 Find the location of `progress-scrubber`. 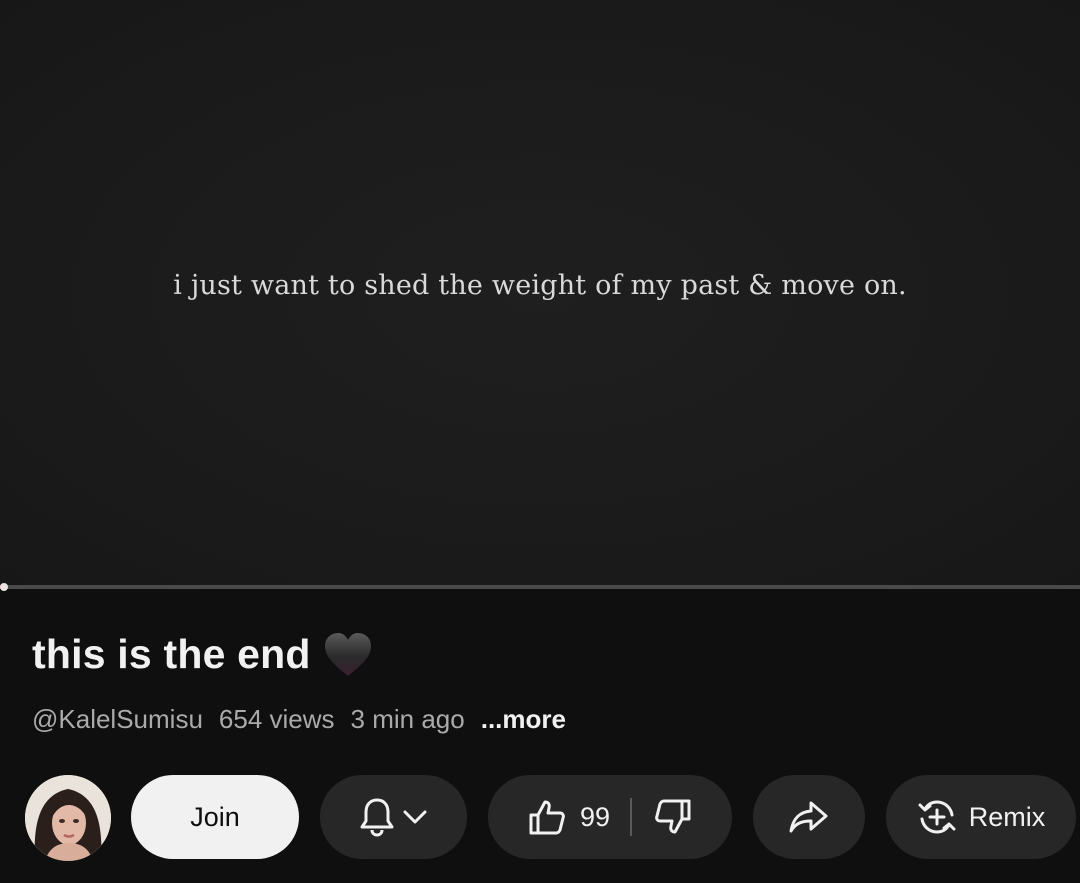

progress-scrubber is located at coordinates (4, 587).